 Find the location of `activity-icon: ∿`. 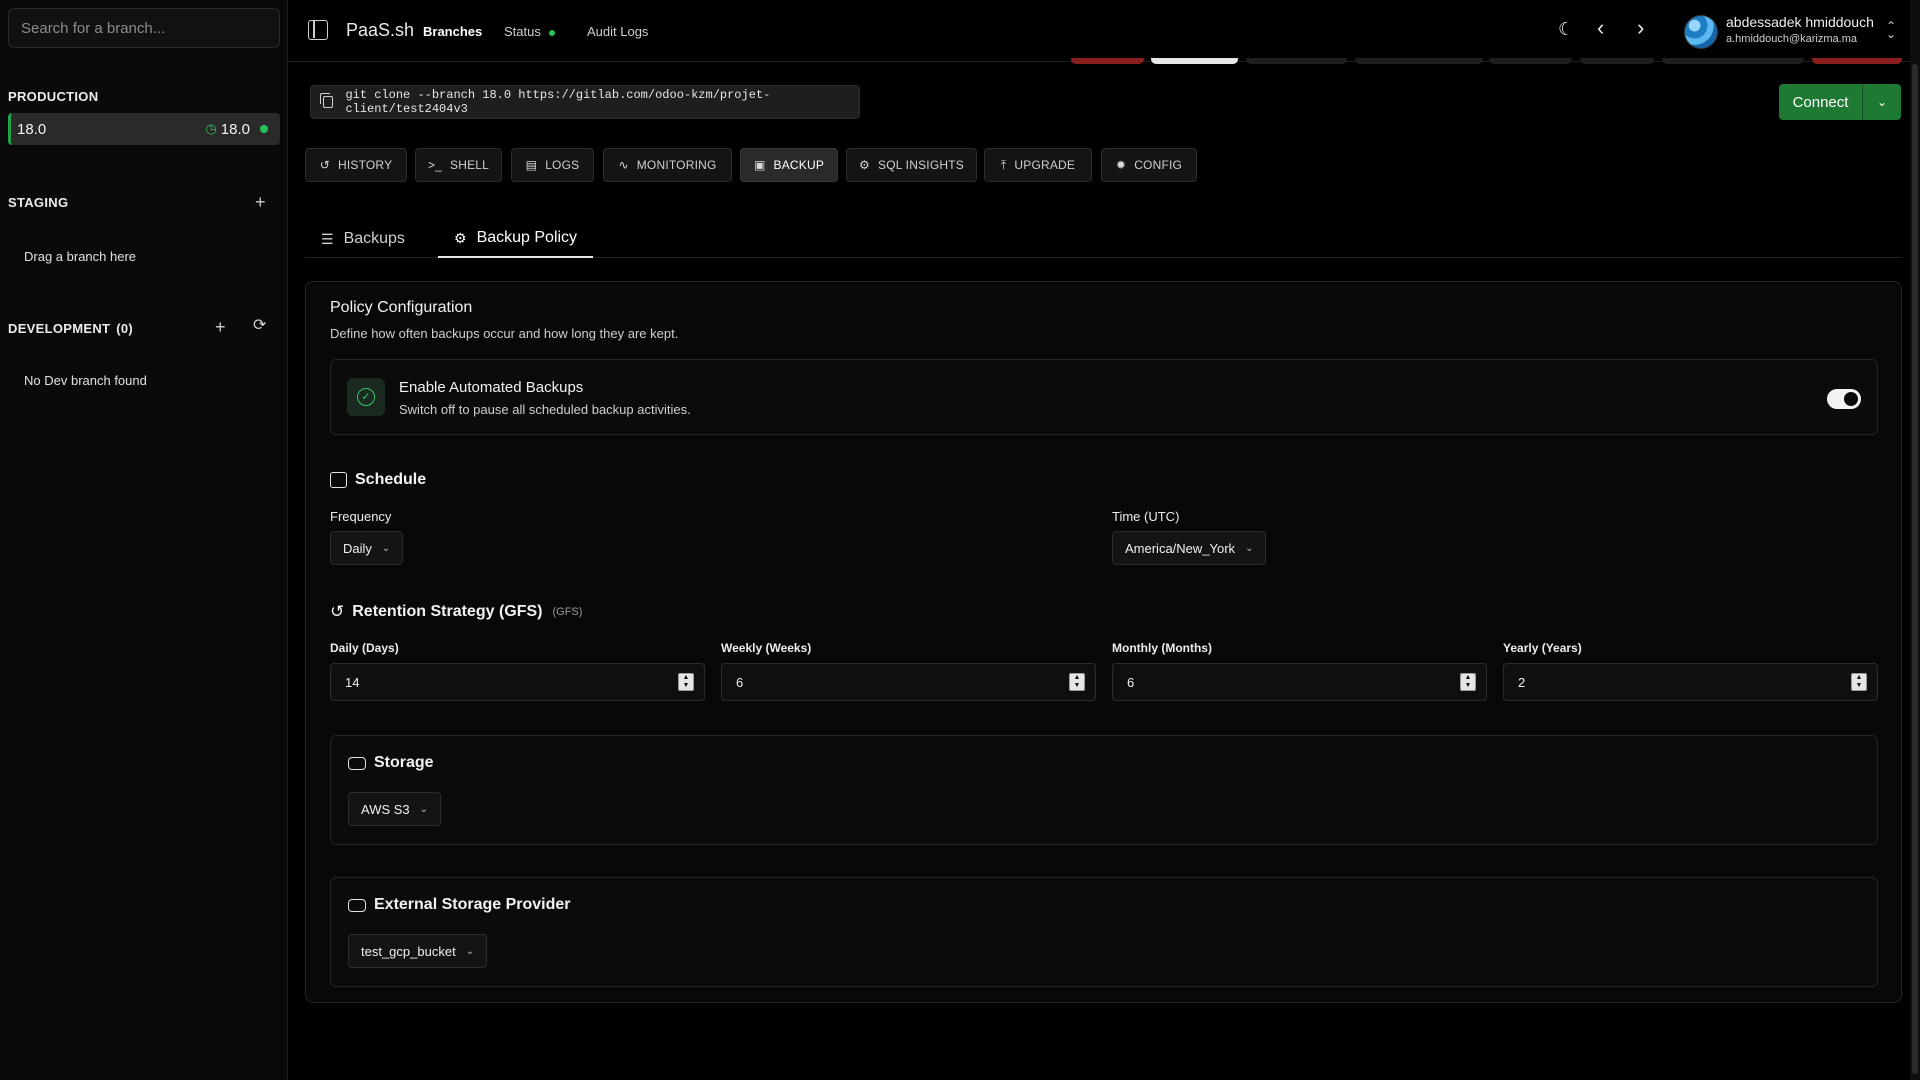

activity-icon: ∿ is located at coordinates (623, 165).